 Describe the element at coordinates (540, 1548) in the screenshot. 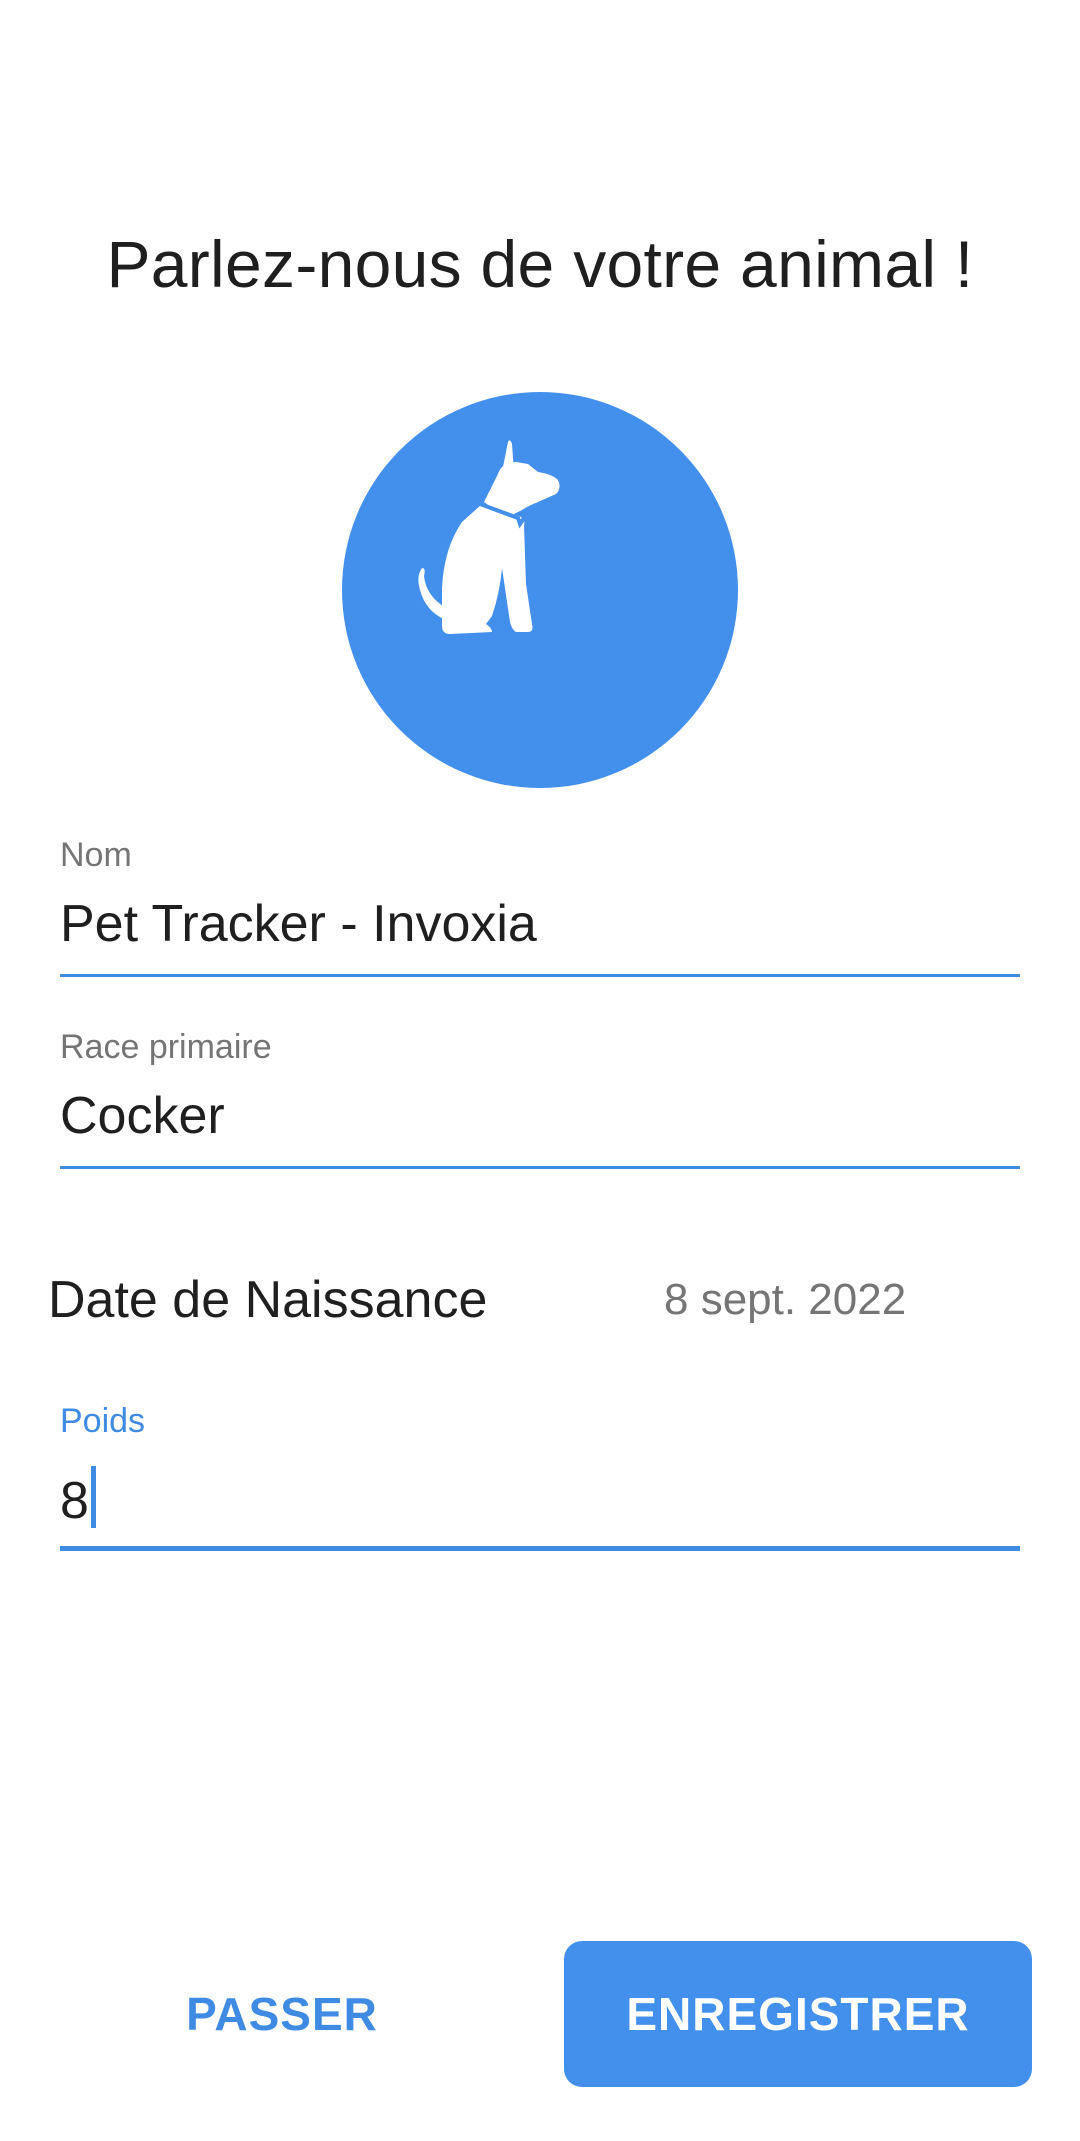

I see `weight-field-underline` at that location.